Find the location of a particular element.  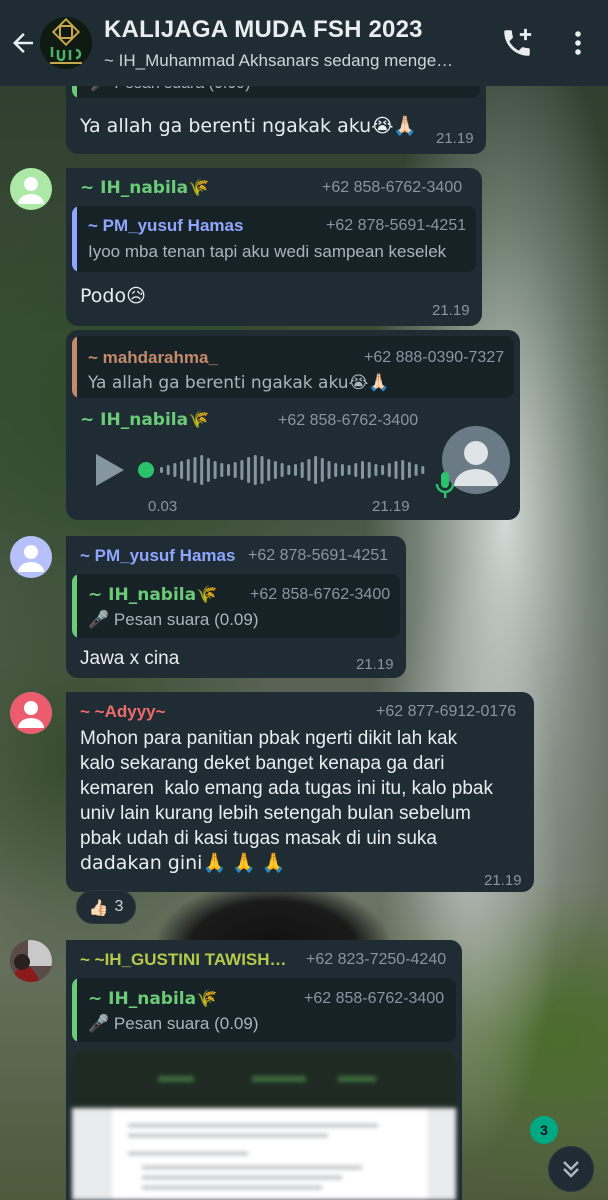

arrow-left-icon is located at coordinates (23, 43).